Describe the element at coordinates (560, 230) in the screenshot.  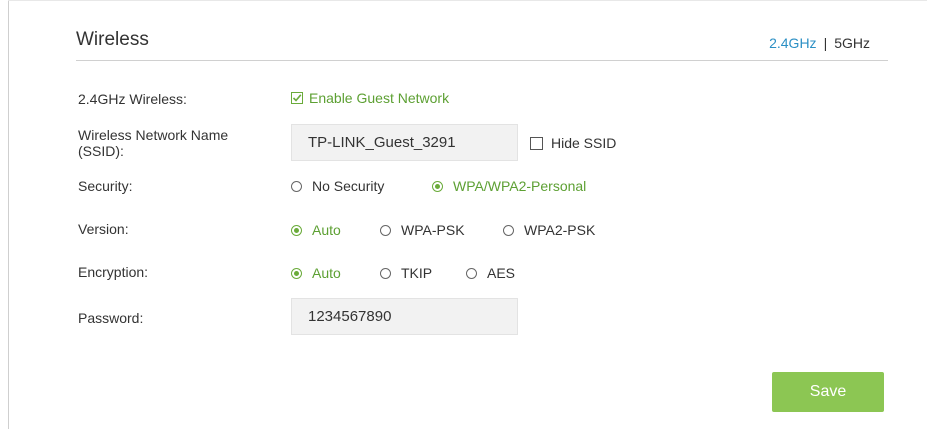
I see `version-option-label: WPA2-PSK` at that location.